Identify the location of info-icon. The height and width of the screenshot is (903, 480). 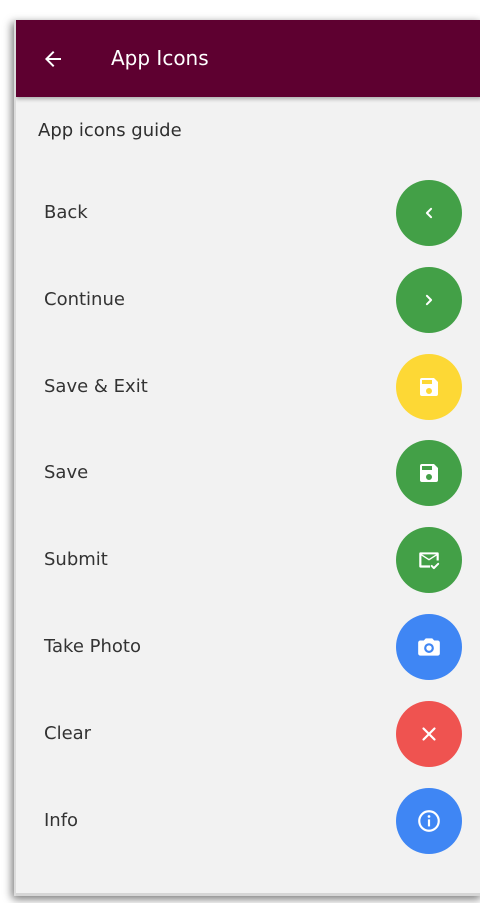
(429, 820).